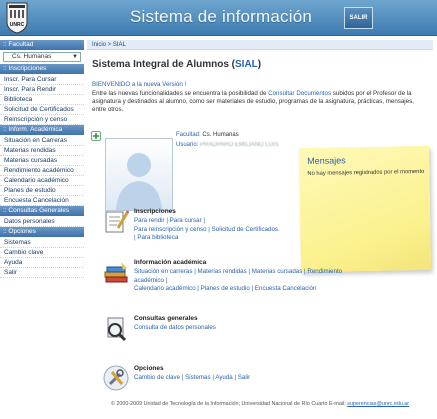 The height and width of the screenshot is (419, 437). I want to click on tools-icon, so click(116, 378).